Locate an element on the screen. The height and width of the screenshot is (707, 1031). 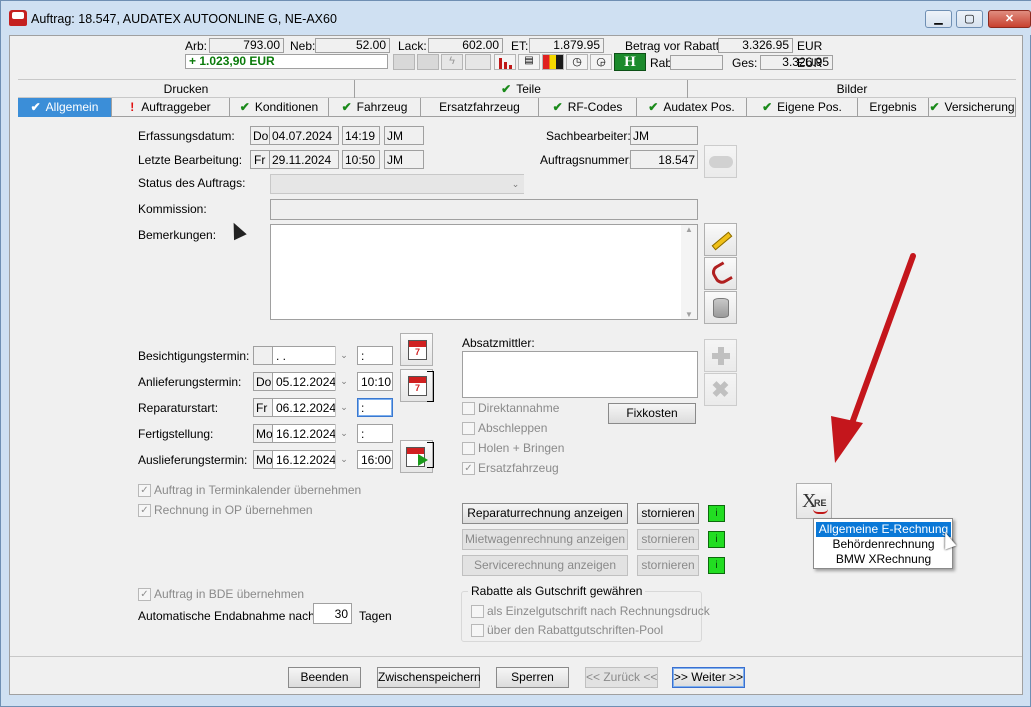
einzelgutschrift-checkbox is located at coordinates (477, 611).